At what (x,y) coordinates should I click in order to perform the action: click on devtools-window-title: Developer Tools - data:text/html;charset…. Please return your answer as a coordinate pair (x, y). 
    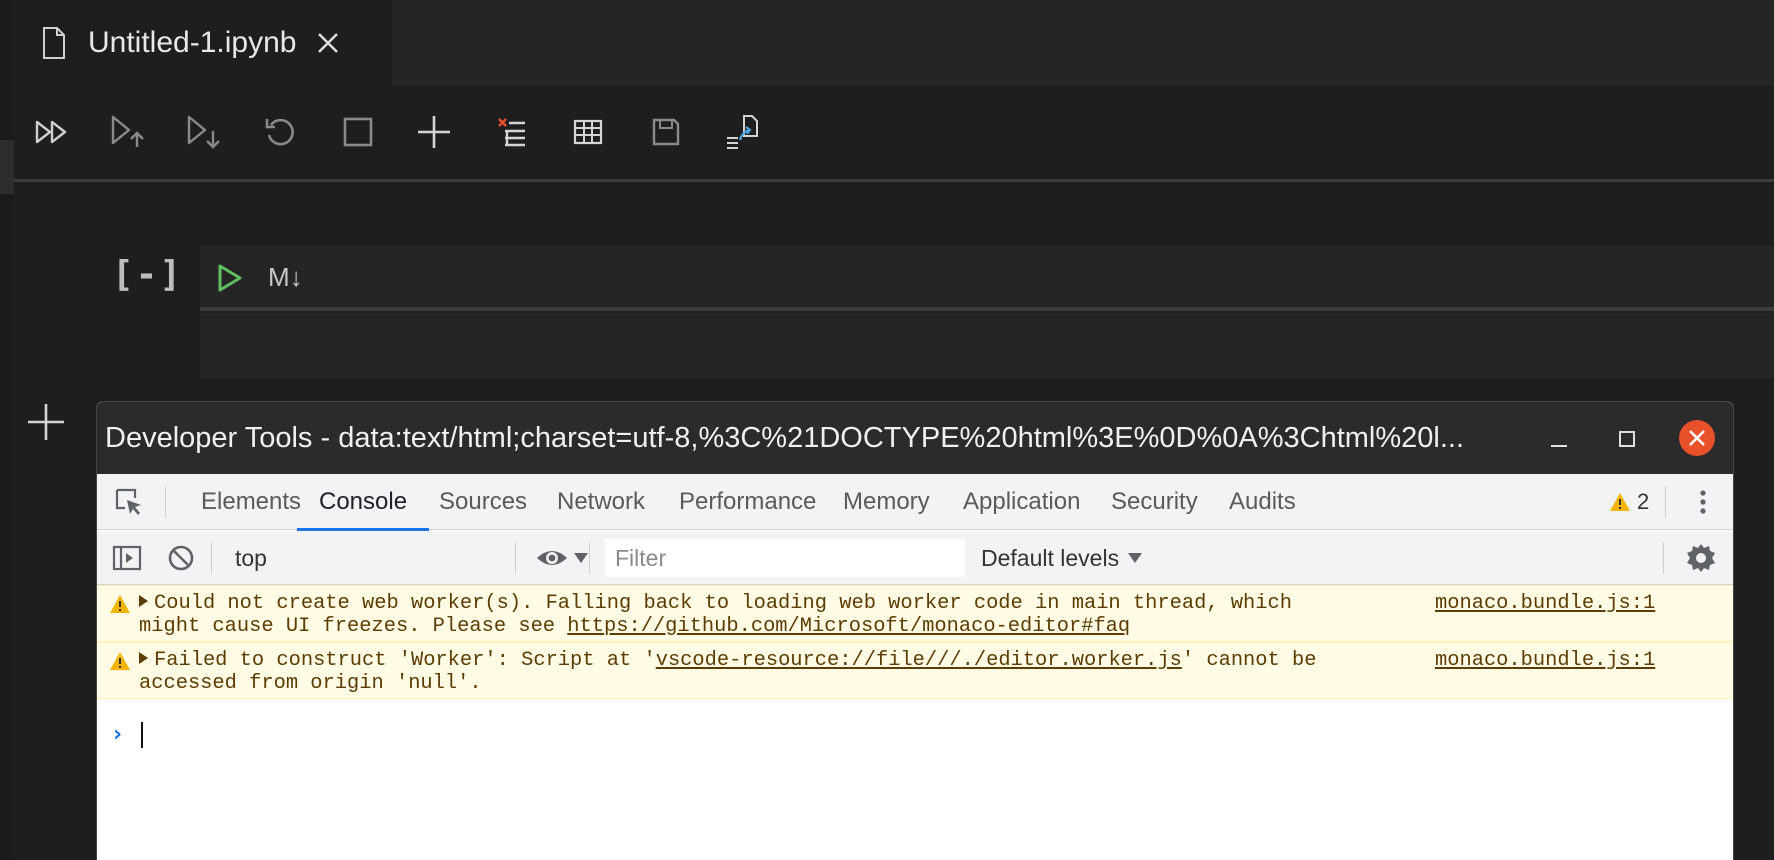
    Looking at the image, I should click on (785, 437).